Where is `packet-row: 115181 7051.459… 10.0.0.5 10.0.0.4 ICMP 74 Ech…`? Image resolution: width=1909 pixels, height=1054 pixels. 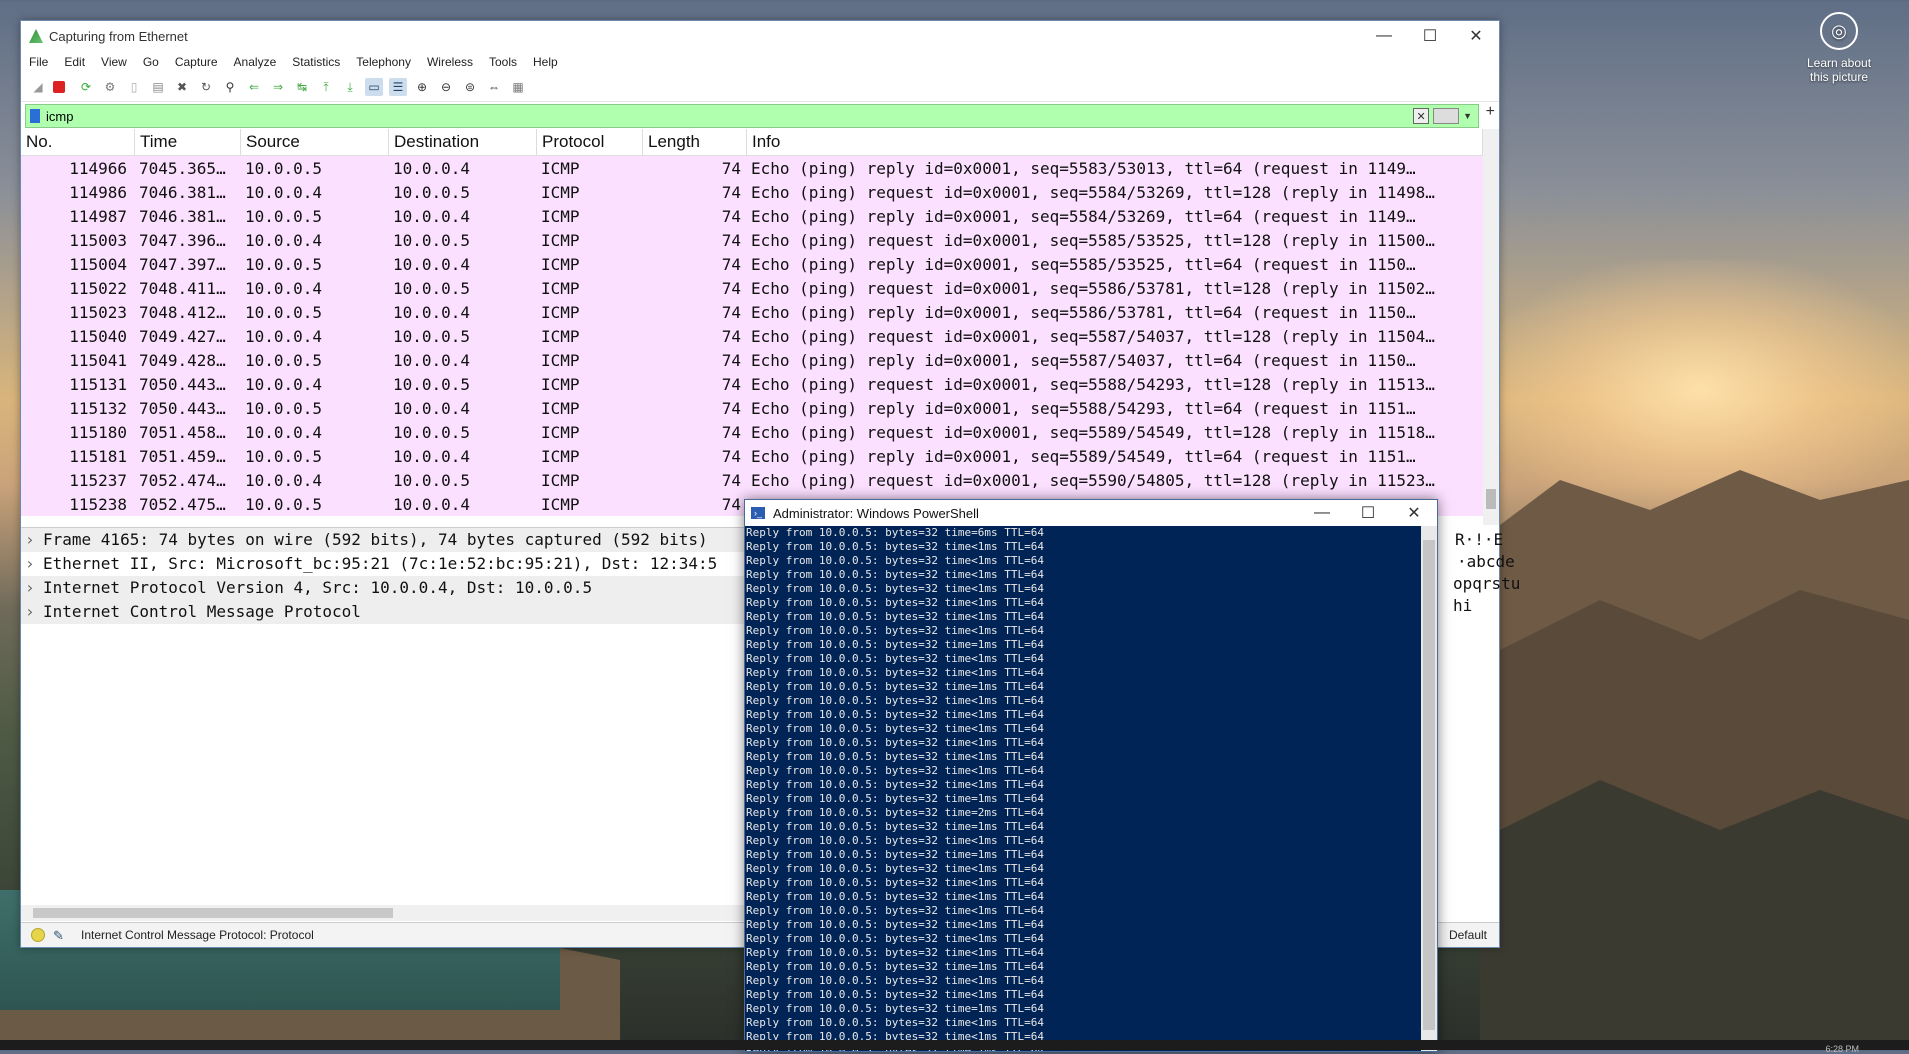 packet-row: 115181 7051.459… 10.0.0.5 10.0.0.4 ICMP 74 Ech… is located at coordinates (752, 456).